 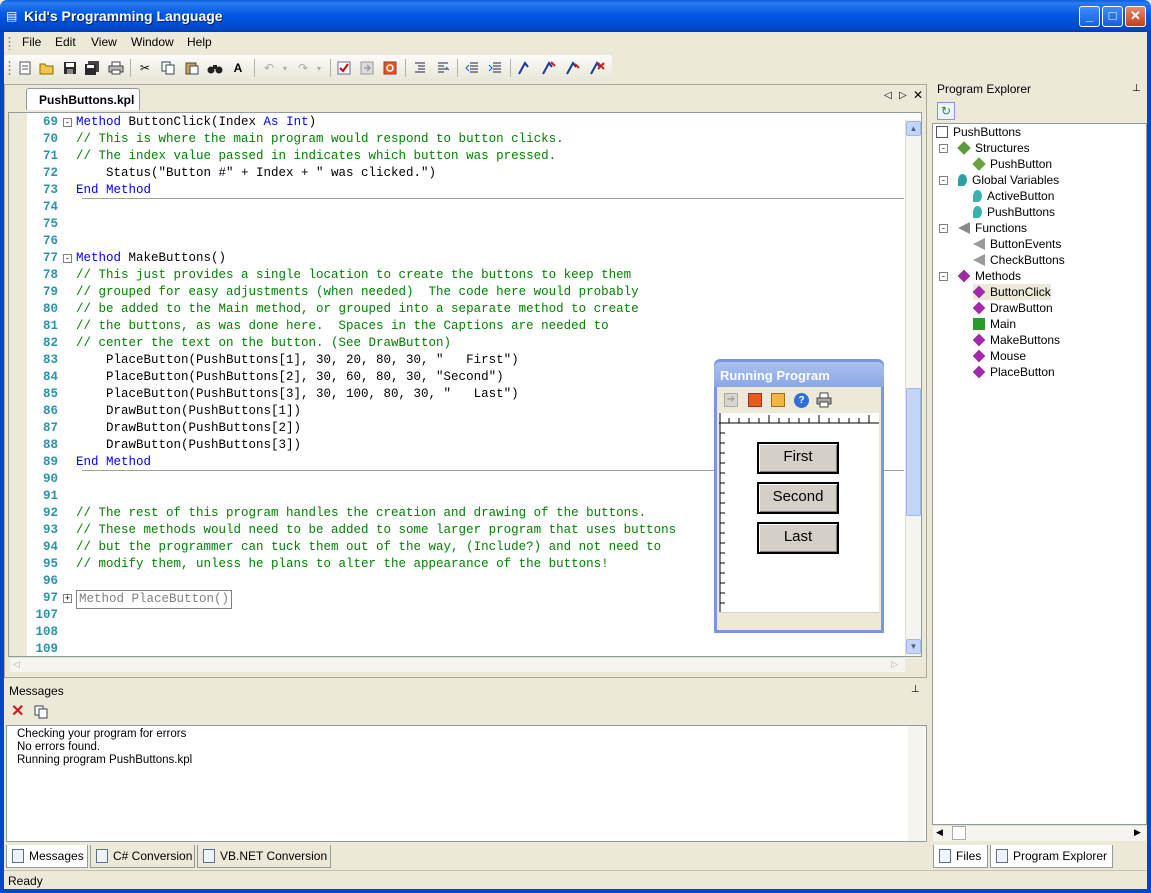 What do you see at coordinates (1137, 832) in the screenshot?
I see `scroll-right-icon: ▶` at bounding box center [1137, 832].